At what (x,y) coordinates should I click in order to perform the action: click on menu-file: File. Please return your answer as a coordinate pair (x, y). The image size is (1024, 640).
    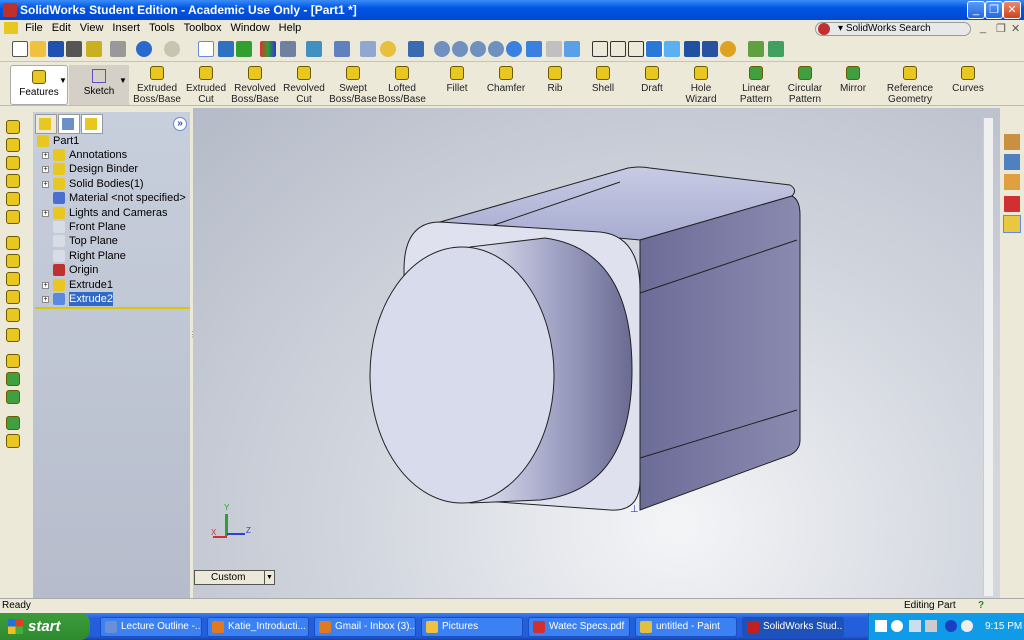
    Looking at the image, I should click on (34, 28).